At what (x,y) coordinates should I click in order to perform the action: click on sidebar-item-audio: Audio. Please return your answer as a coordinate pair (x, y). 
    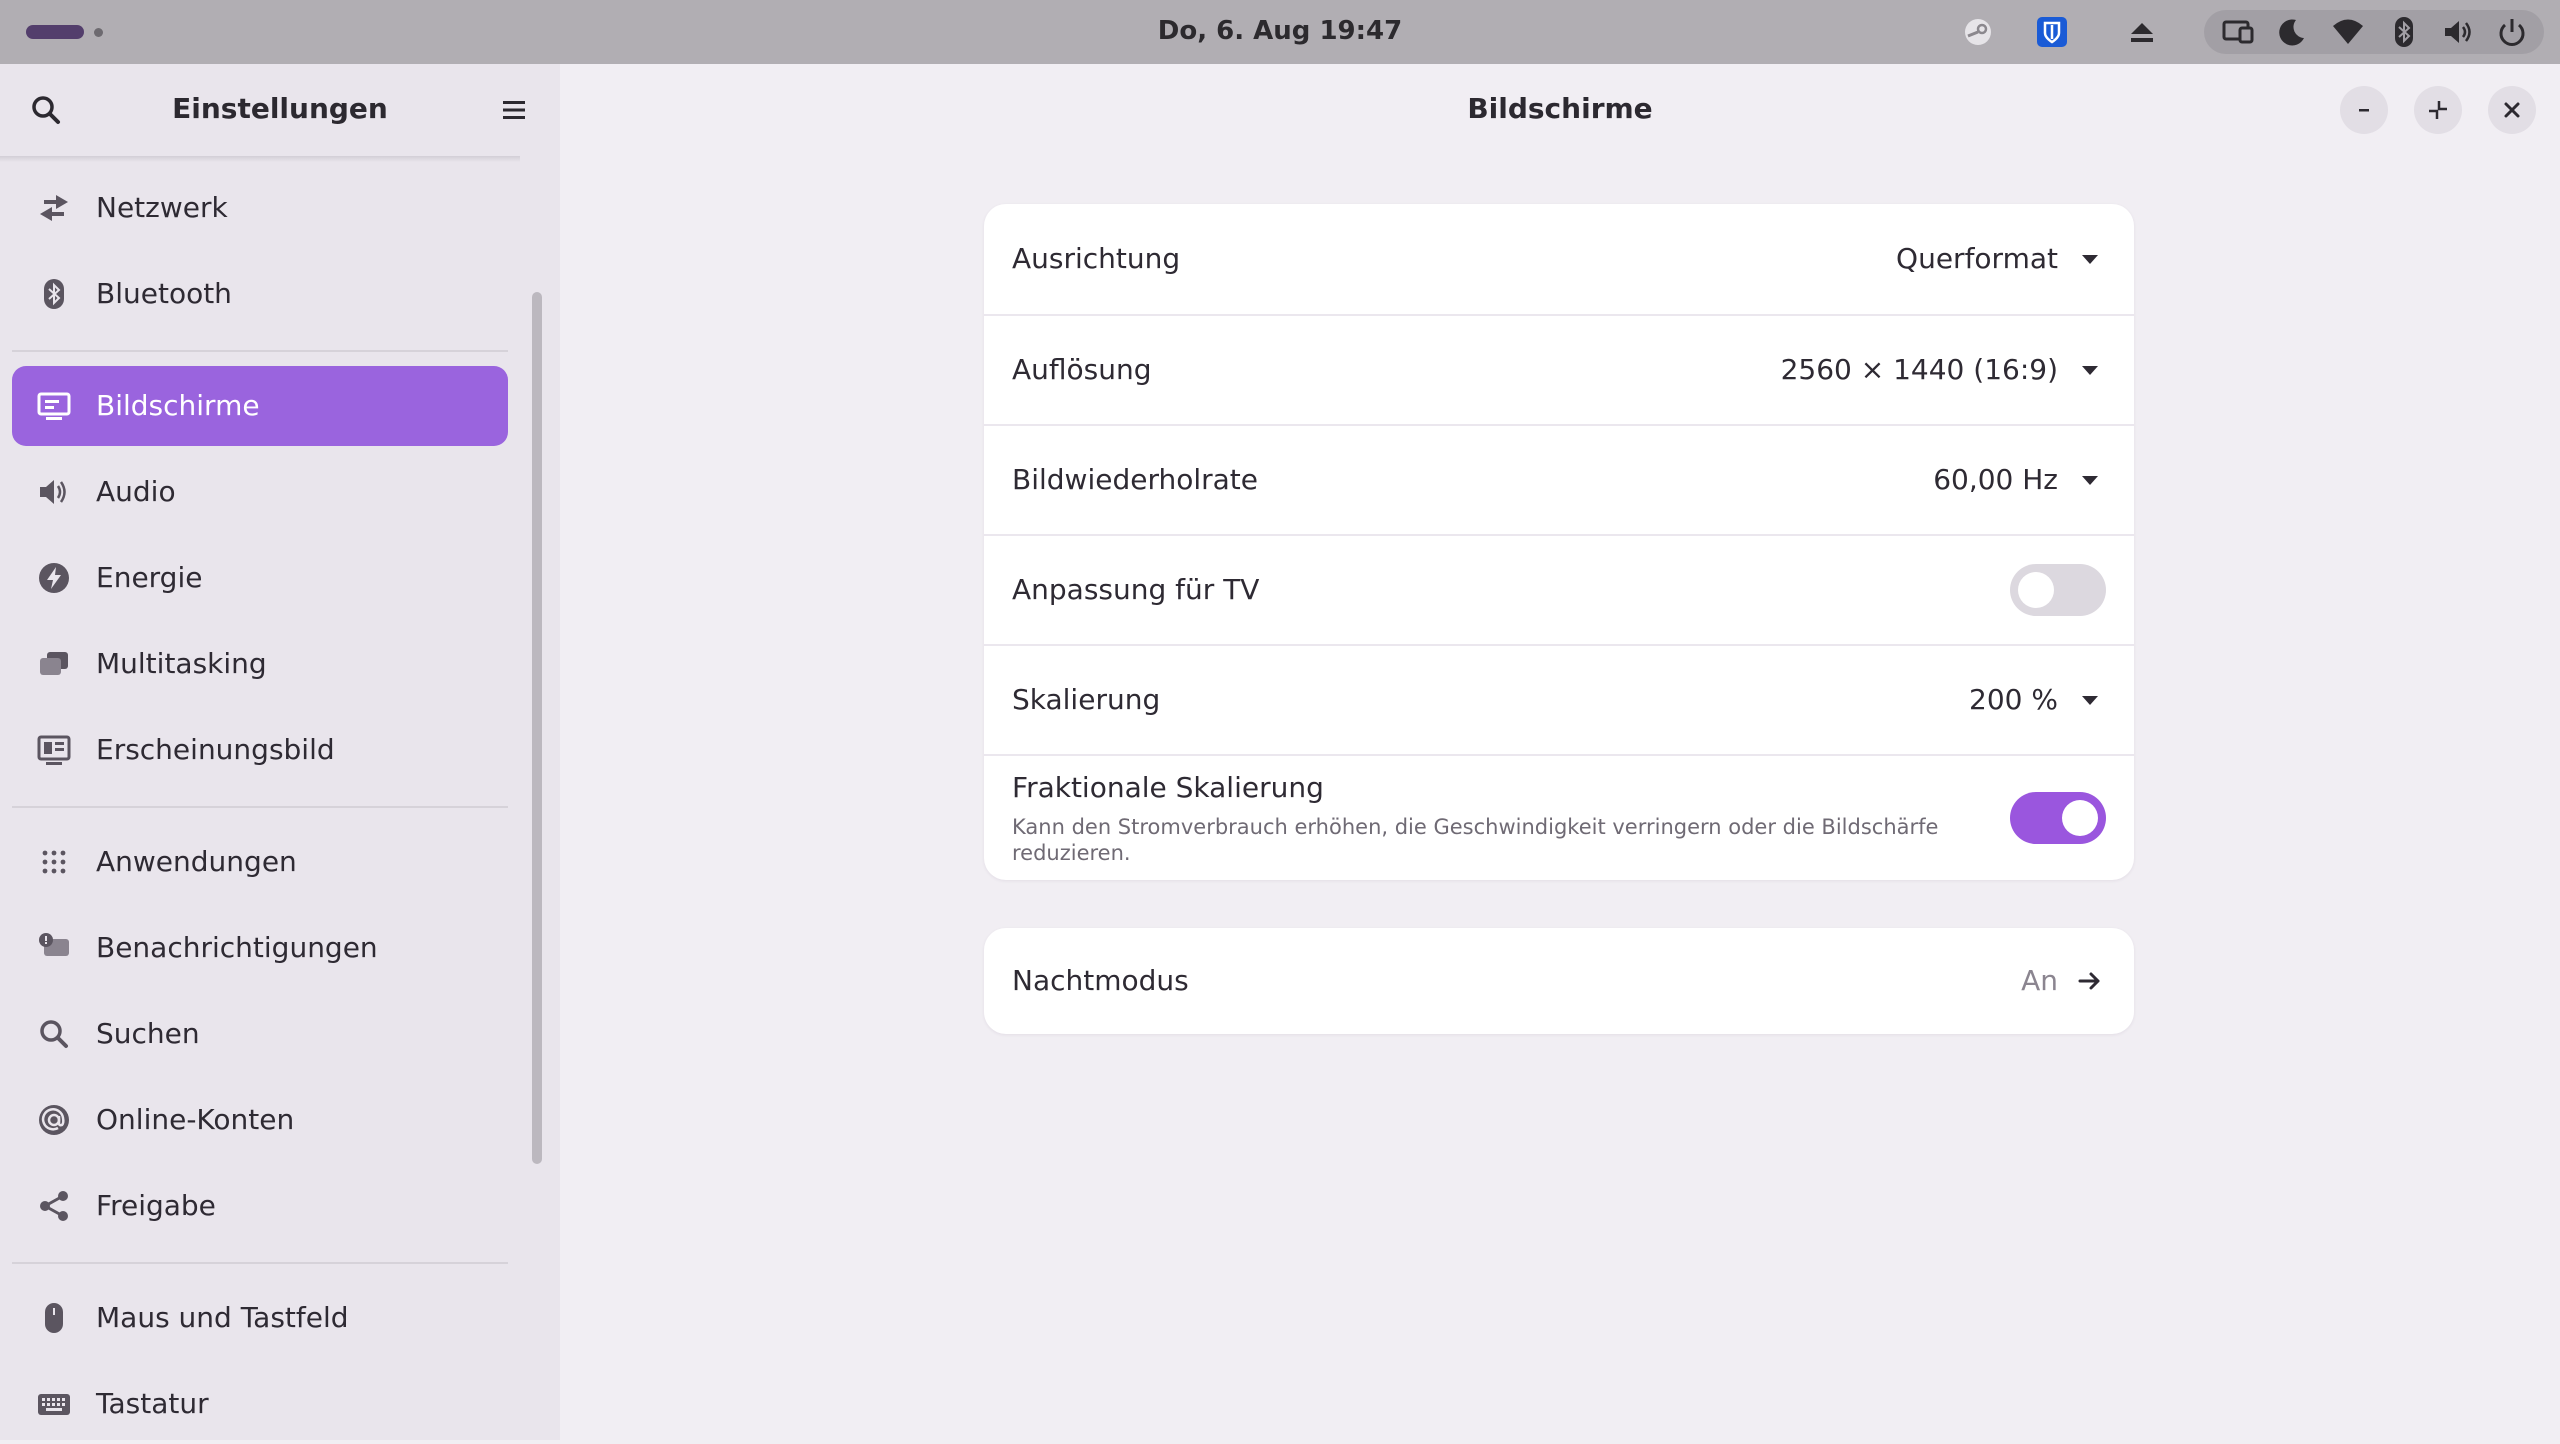
    Looking at the image, I should click on (260, 492).